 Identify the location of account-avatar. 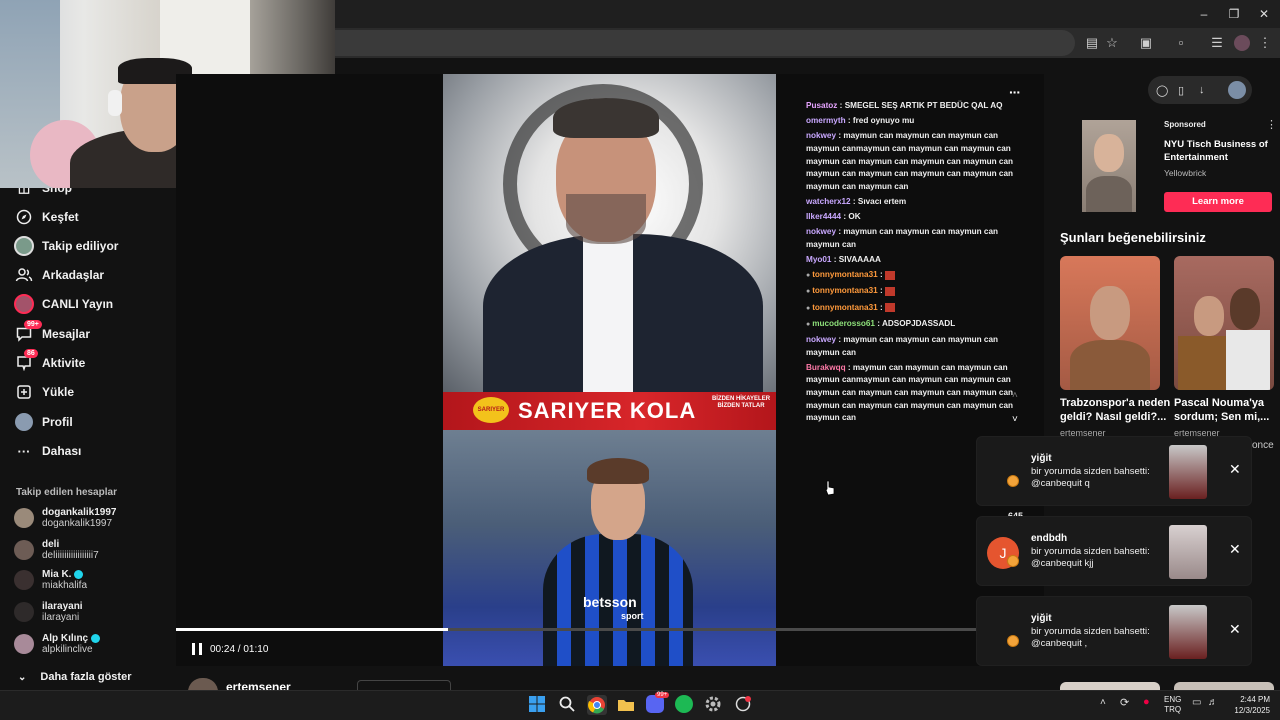
(1237, 90).